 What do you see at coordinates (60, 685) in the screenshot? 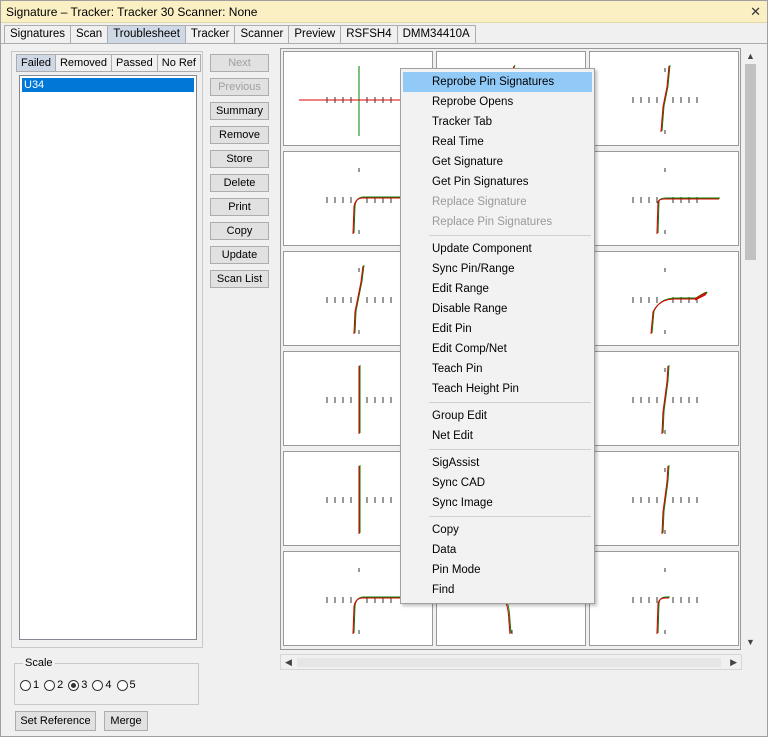
I see `scale-option-label: 2` at bounding box center [60, 685].